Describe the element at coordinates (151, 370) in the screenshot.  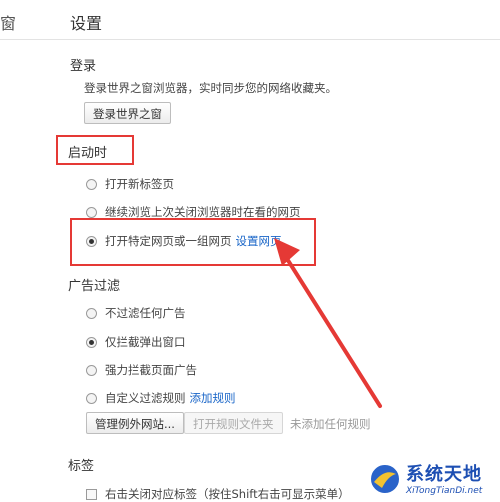
I see `adblock-option-label: 强力拦截页面广告` at that location.